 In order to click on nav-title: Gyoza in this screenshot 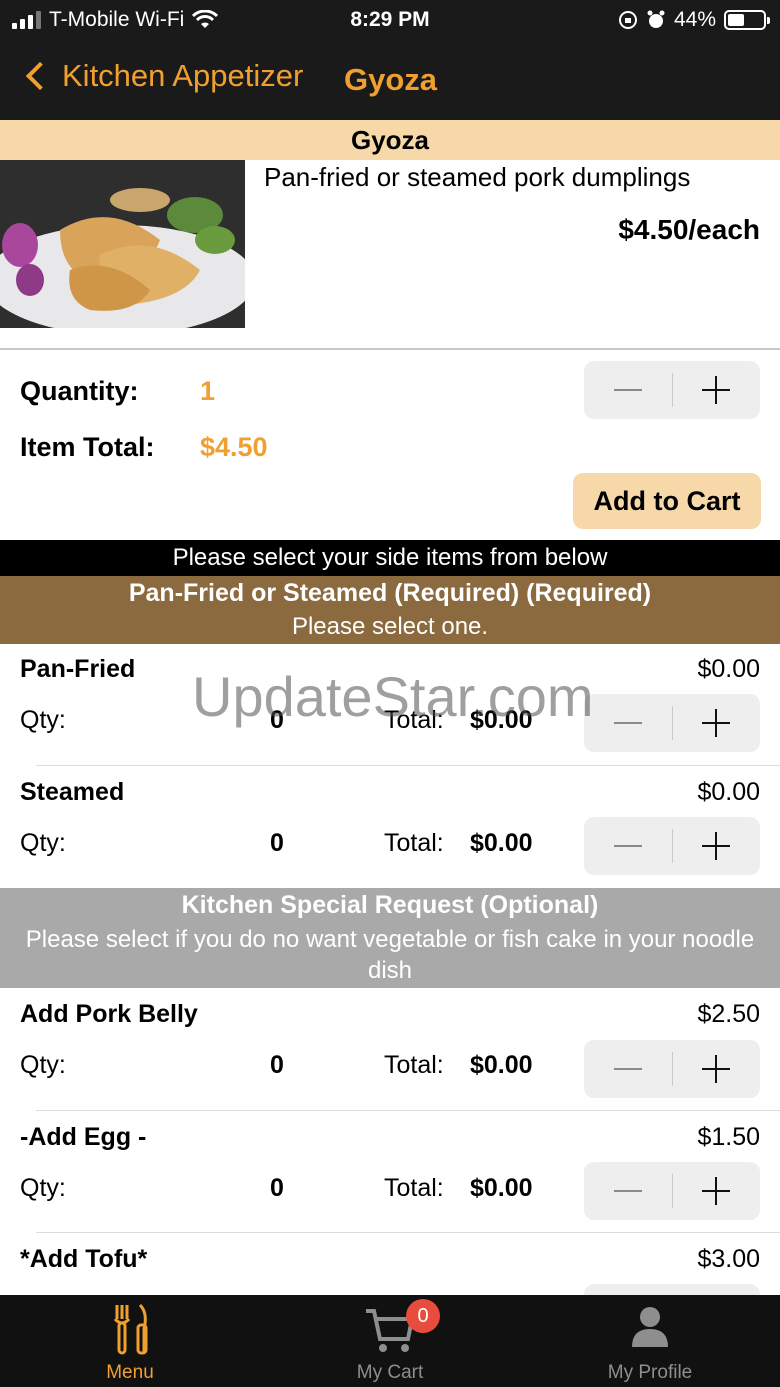, I will do `click(391, 79)`.